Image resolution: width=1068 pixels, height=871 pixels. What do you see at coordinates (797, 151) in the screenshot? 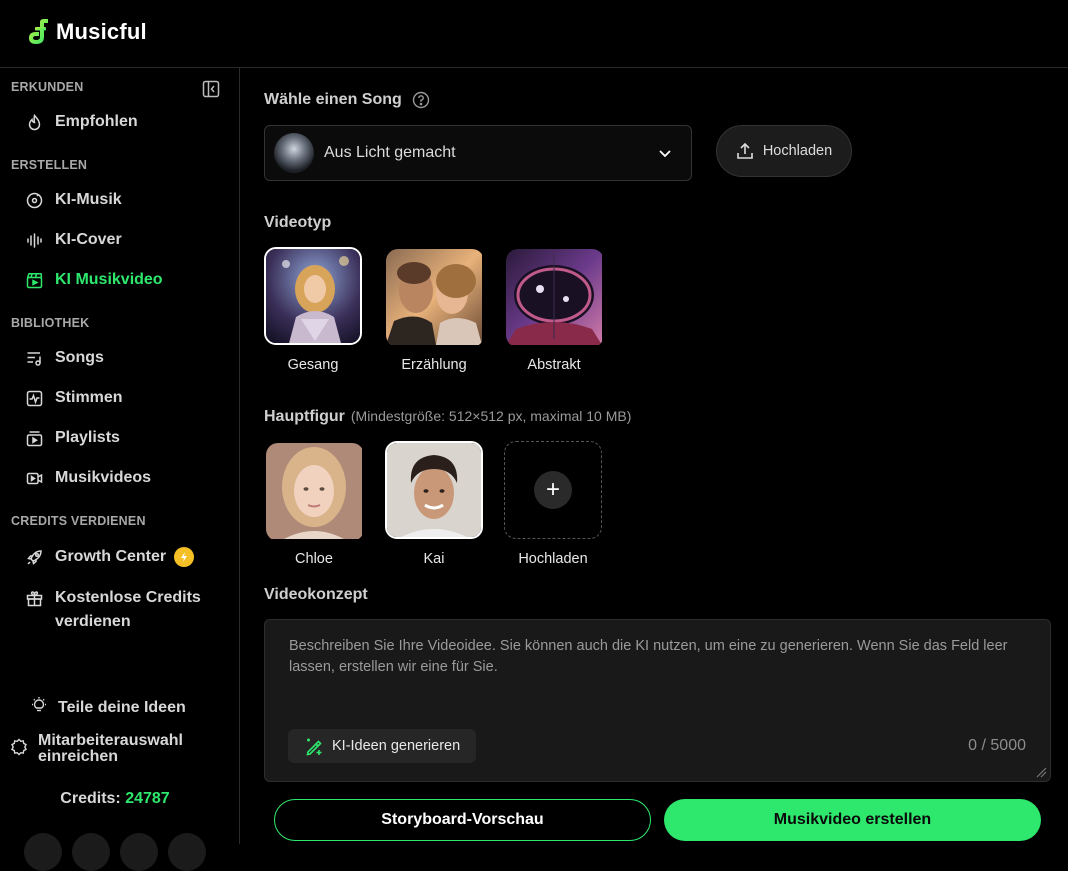
I see `upload-label: Hochladen` at bounding box center [797, 151].